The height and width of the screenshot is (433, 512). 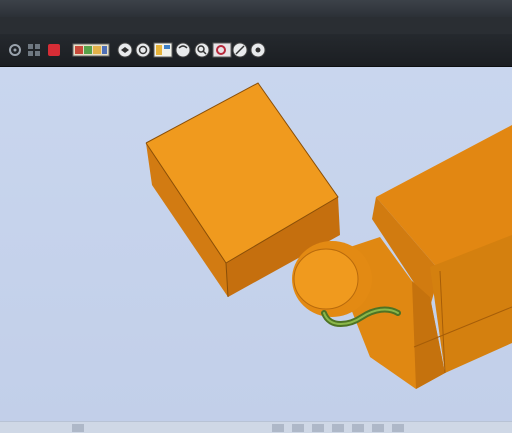 I want to click on toolbar, so click(x=256, y=50).